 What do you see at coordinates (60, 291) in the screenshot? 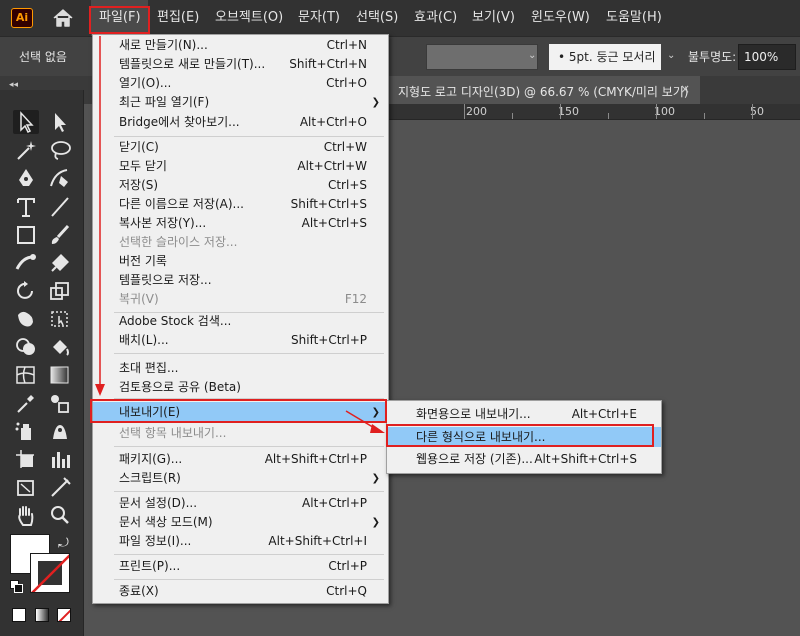
I see `scale-tool-icon` at bounding box center [60, 291].